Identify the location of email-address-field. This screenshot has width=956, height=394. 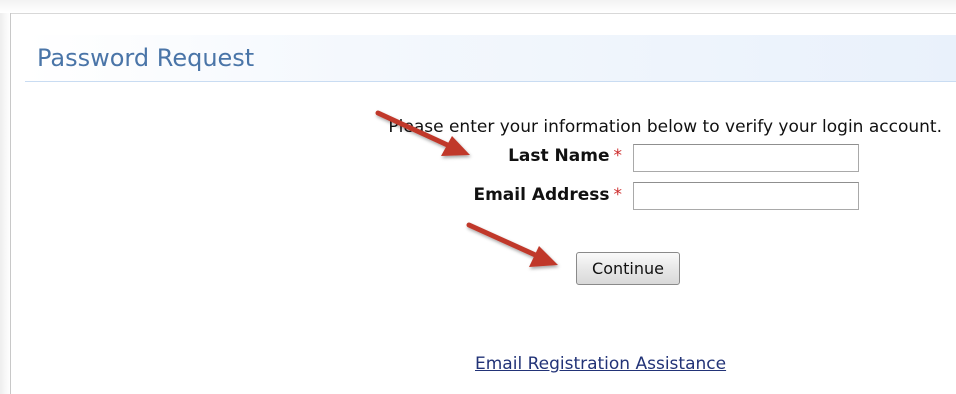
(746, 196).